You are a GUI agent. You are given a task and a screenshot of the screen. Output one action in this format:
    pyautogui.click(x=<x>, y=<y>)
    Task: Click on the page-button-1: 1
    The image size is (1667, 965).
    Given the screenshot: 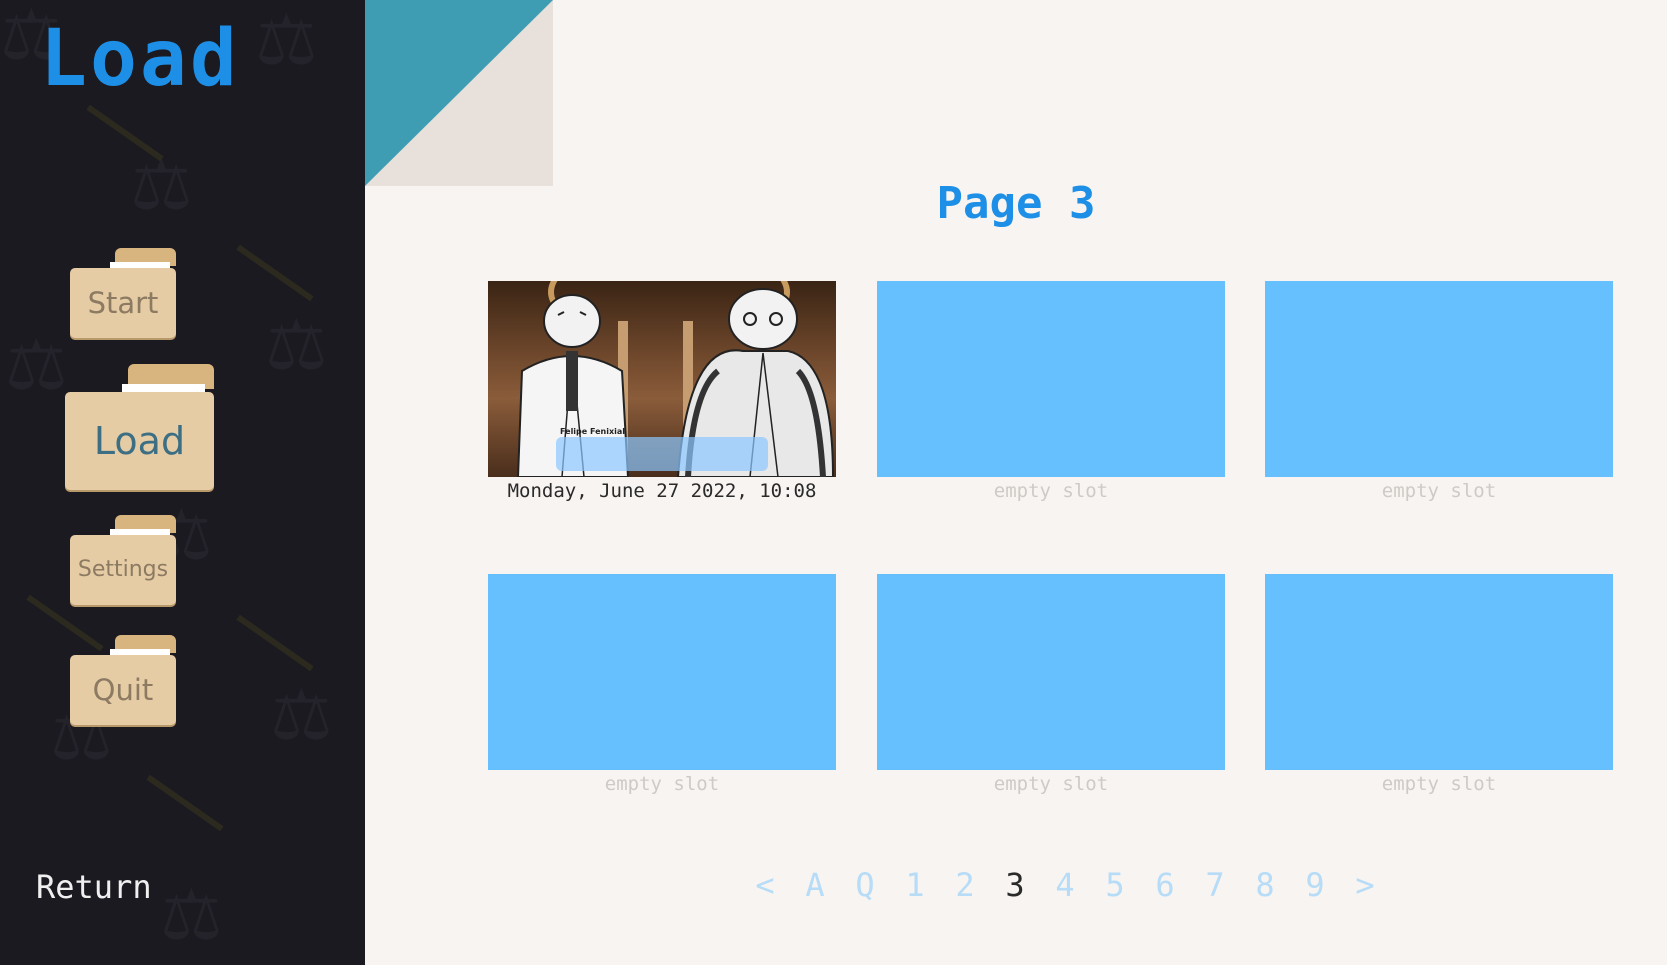 What is the action you would take?
    pyautogui.click(x=915, y=885)
    